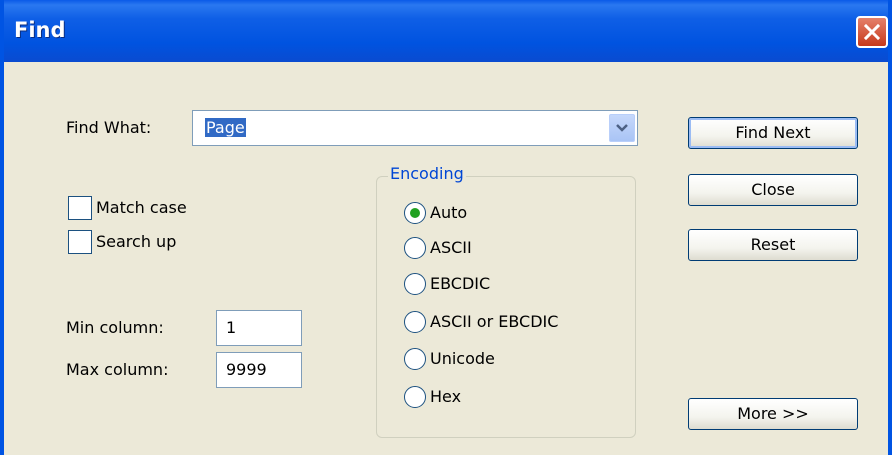 The width and height of the screenshot is (892, 455). I want to click on close-window-button, so click(872, 32).